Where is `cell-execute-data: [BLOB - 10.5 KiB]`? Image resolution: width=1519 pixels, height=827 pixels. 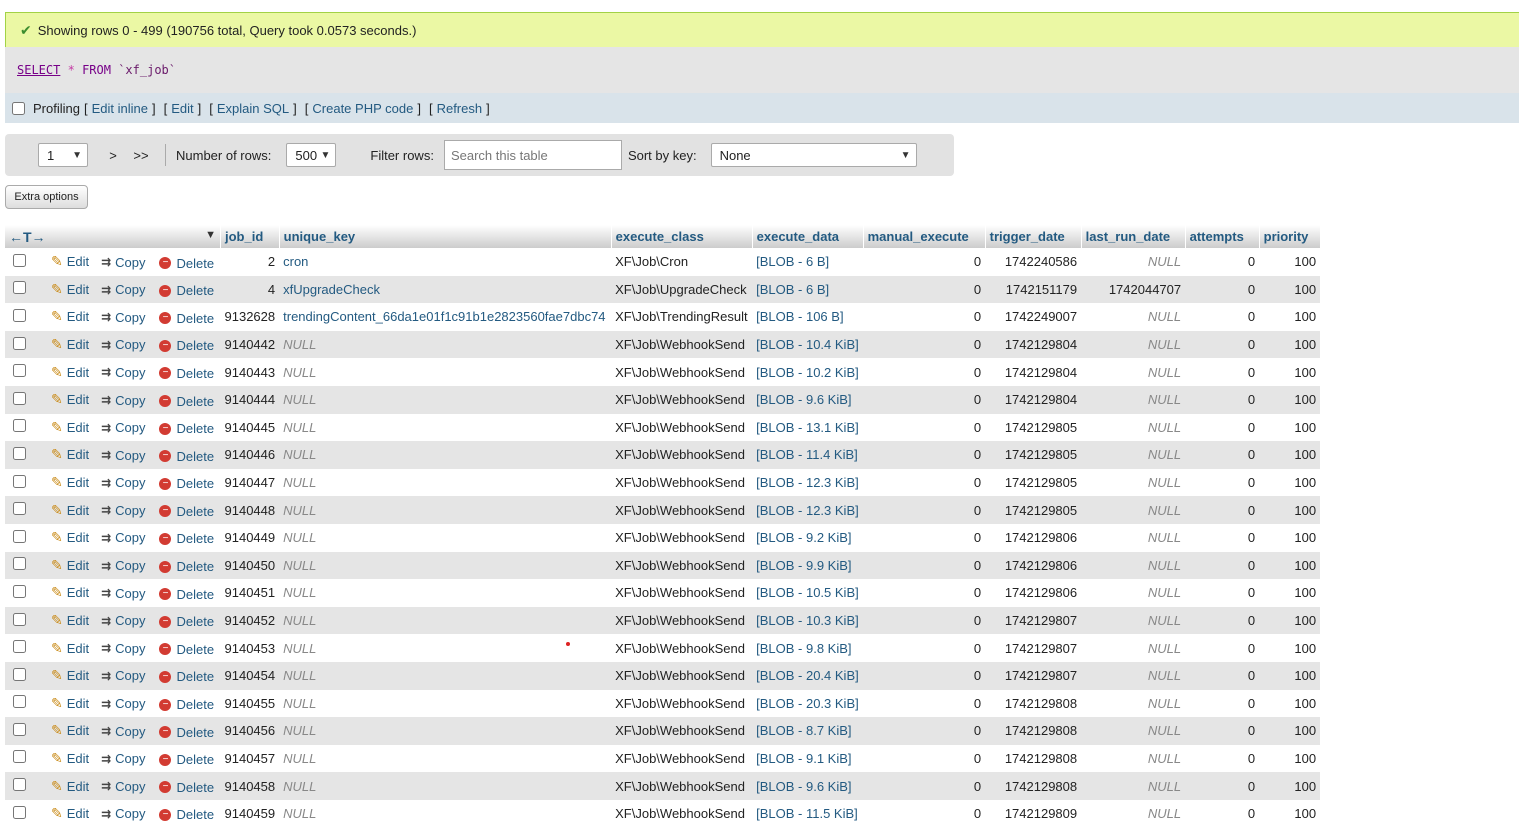 cell-execute-data: [BLOB - 10.5 KiB] is located at coordinates (808, 593).